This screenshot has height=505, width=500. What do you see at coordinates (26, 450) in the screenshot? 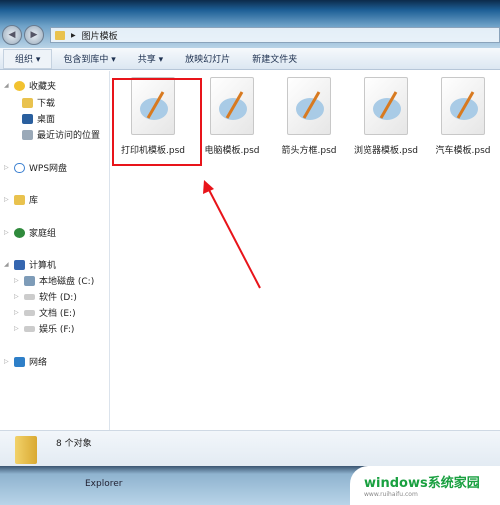
I see `folder-icon` at bounding box center [26, 450].